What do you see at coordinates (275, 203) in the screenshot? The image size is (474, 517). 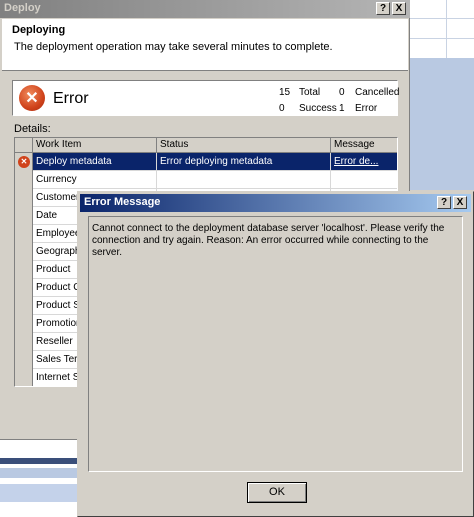 I see `error-dialog-titlebar: Error Message ? X` at bounding box center [275, 203].